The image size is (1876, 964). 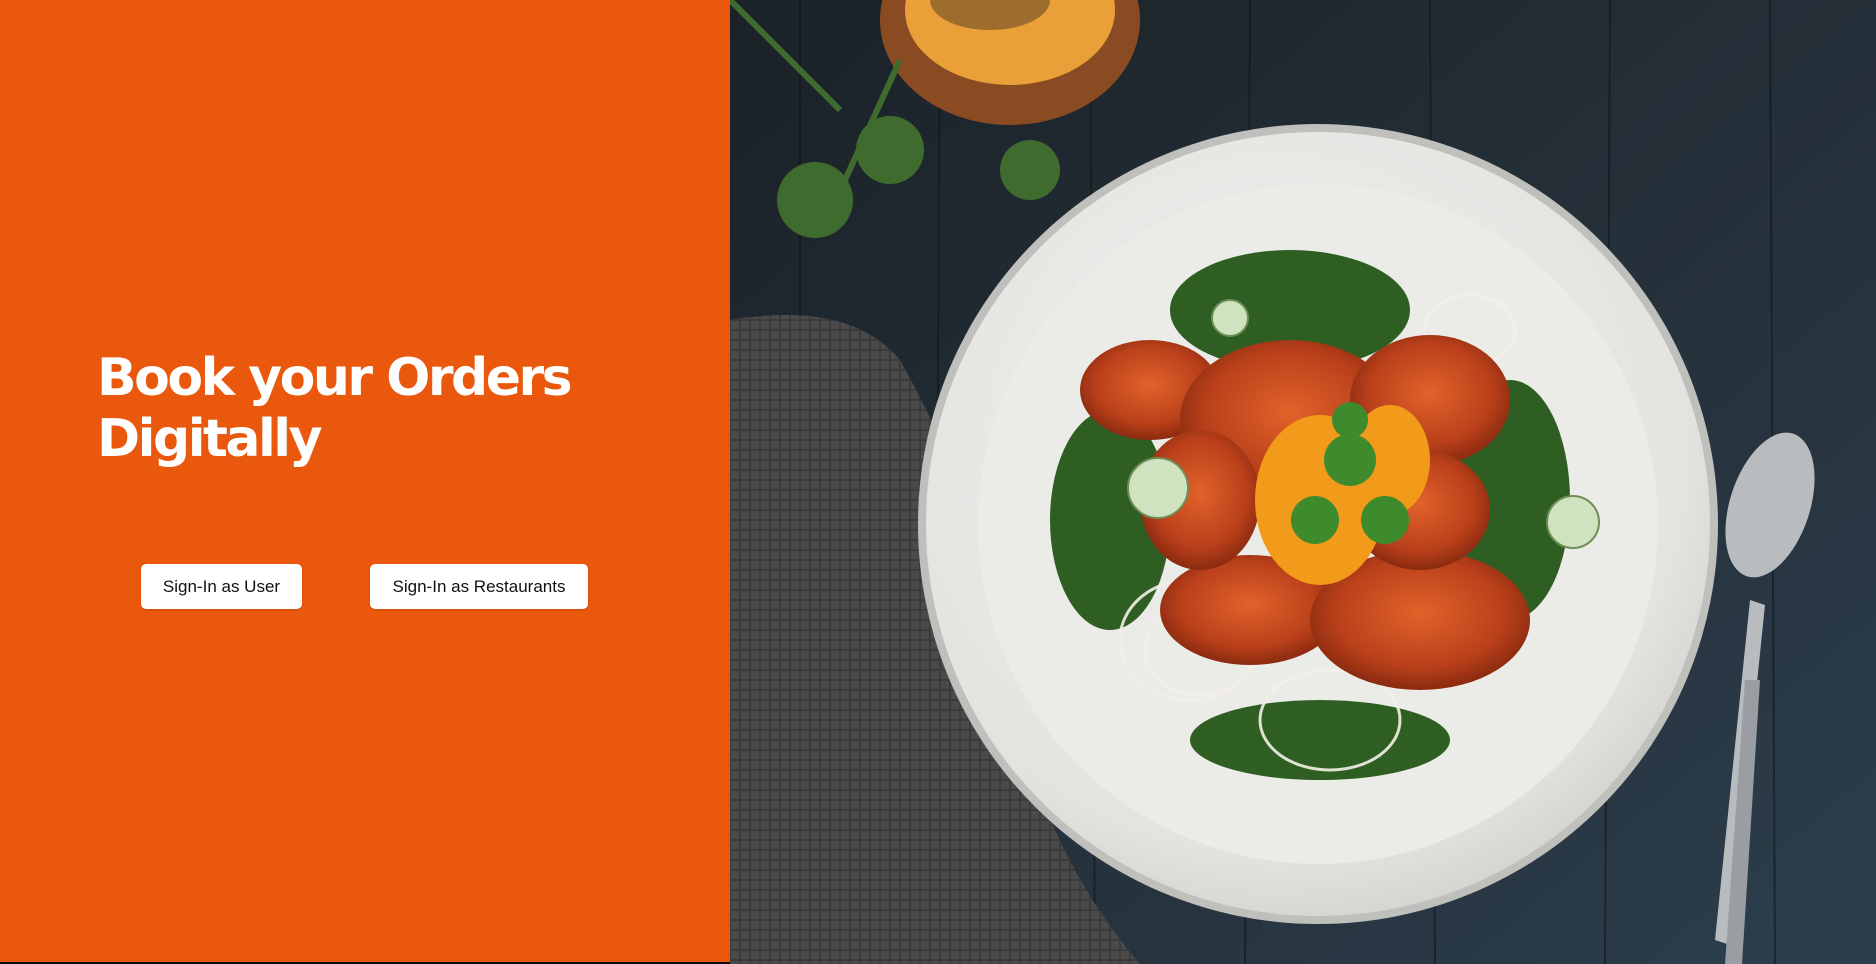 I want to click on headline-line-1: Book your Orders, so click(x=335, y=378).